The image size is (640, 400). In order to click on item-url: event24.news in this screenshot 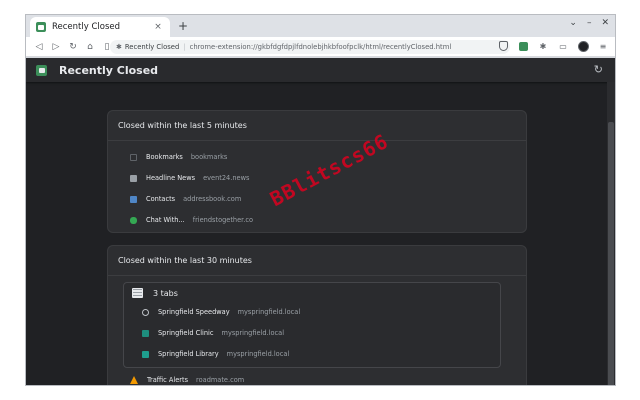, I will do `click(226, 178)`.